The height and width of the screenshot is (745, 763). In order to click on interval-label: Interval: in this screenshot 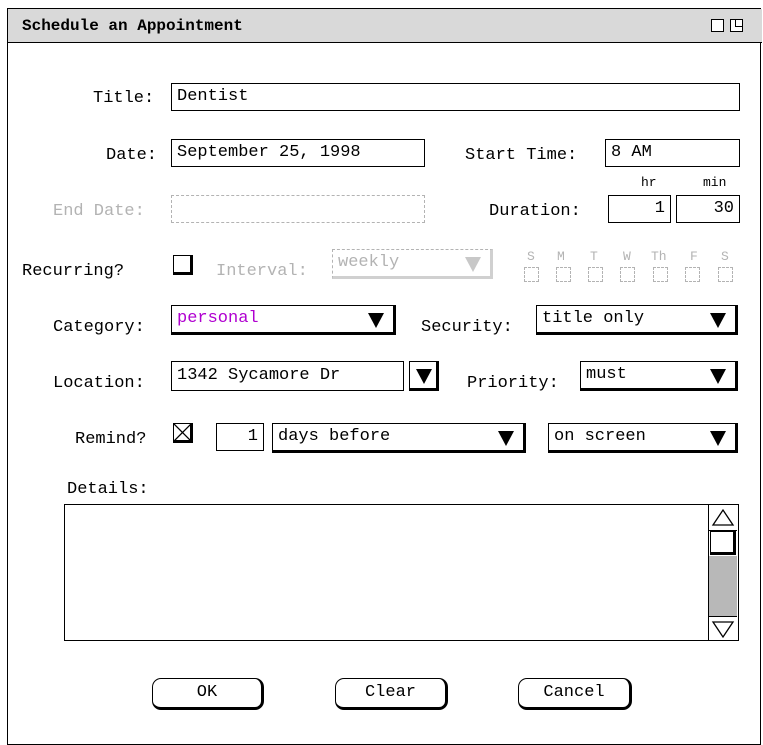, I will do `click(262, 271)`.